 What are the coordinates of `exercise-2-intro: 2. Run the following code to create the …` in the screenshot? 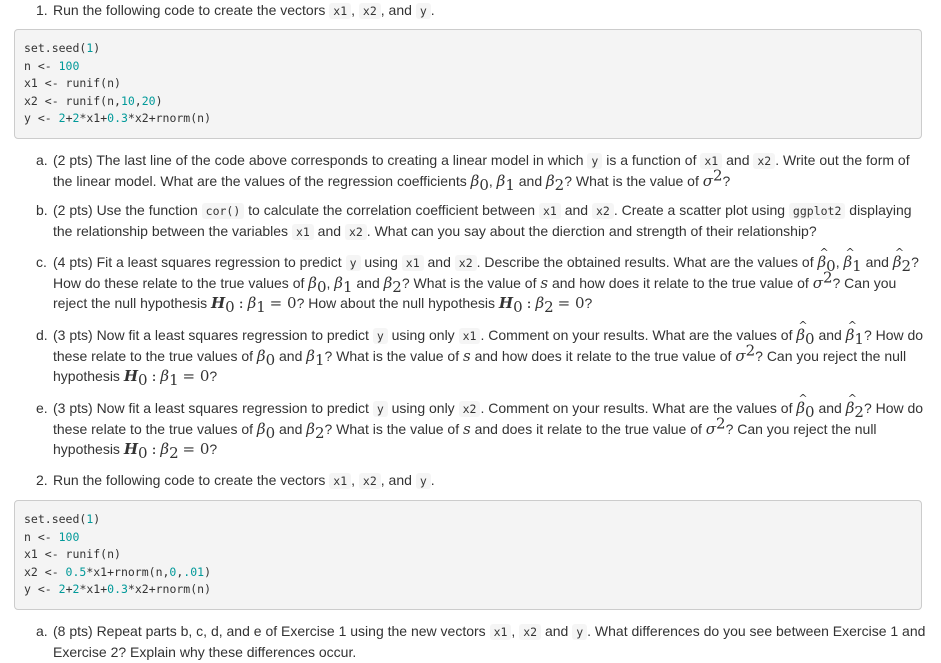 It's located at (235, 480).